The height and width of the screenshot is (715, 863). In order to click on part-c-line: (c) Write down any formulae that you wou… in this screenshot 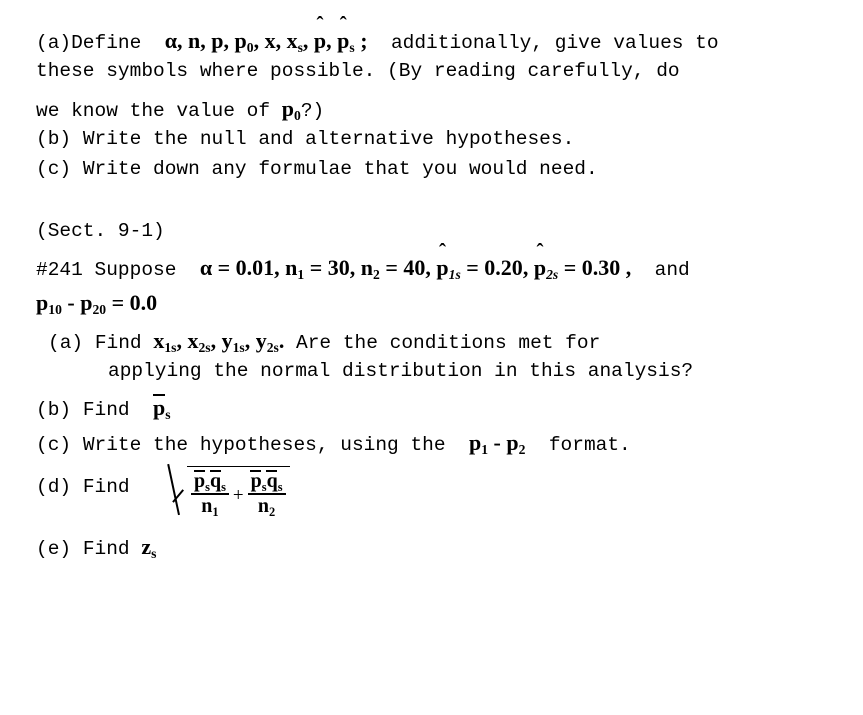, I will do `click(317, 169)`.